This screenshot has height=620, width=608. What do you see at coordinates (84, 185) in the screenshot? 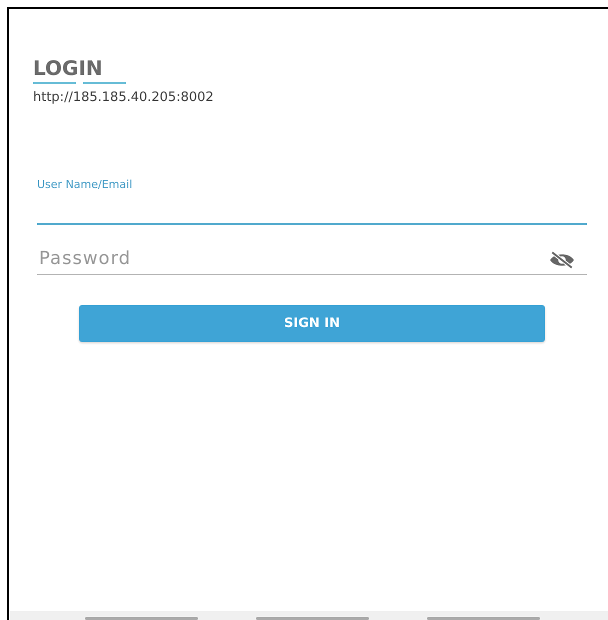
I see `field-label: User Name/Email` at bounding box center [84, 185].